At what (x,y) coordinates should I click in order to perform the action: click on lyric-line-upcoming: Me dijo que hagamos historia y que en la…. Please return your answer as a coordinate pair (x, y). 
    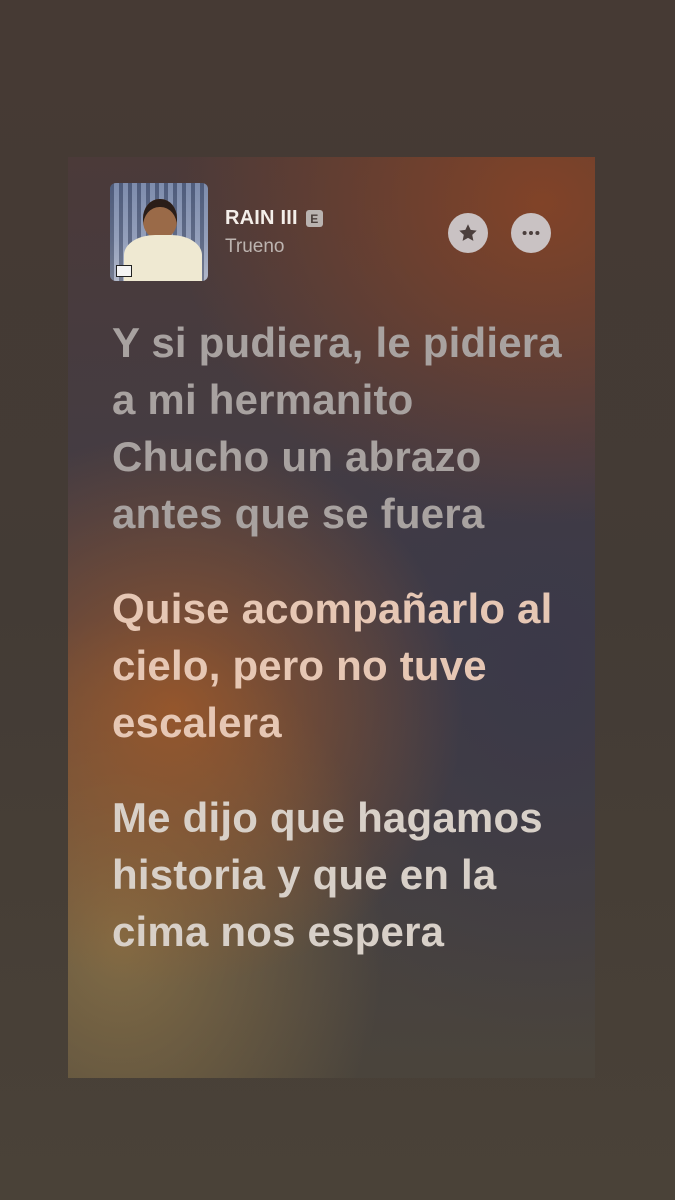
    Looking at the image, I should click on (337, 874).